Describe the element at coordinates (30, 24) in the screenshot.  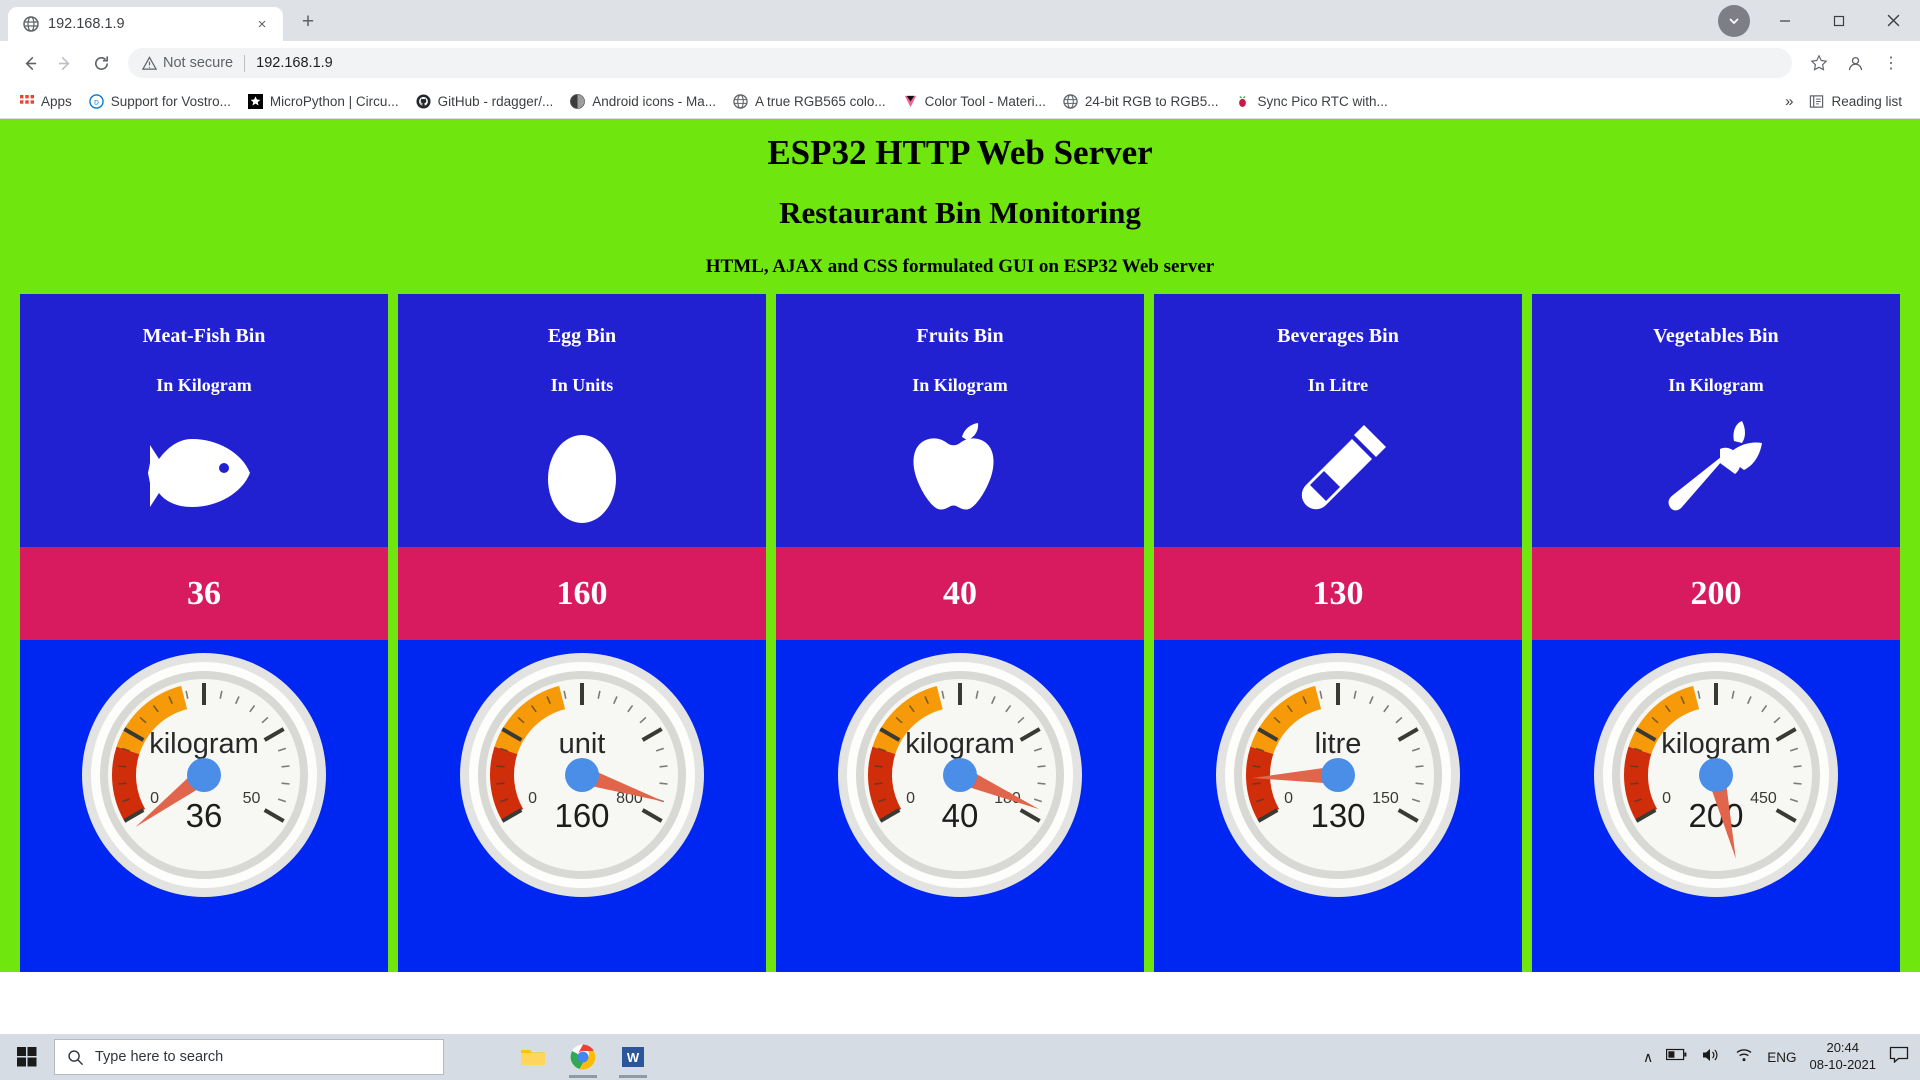
I see `globe-icon` at that location.